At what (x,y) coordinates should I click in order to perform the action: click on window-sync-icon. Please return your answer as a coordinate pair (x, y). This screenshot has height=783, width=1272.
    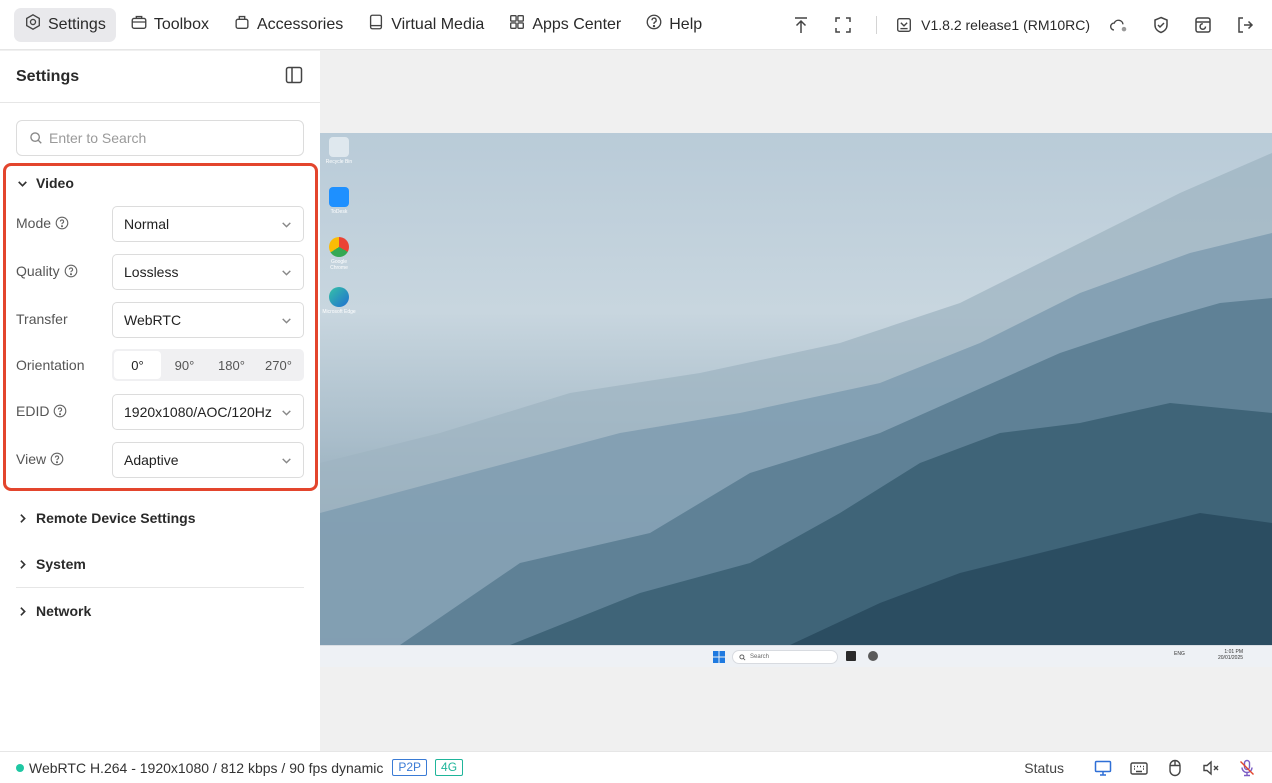
    Looking at the image, I should click on (1203, 25).